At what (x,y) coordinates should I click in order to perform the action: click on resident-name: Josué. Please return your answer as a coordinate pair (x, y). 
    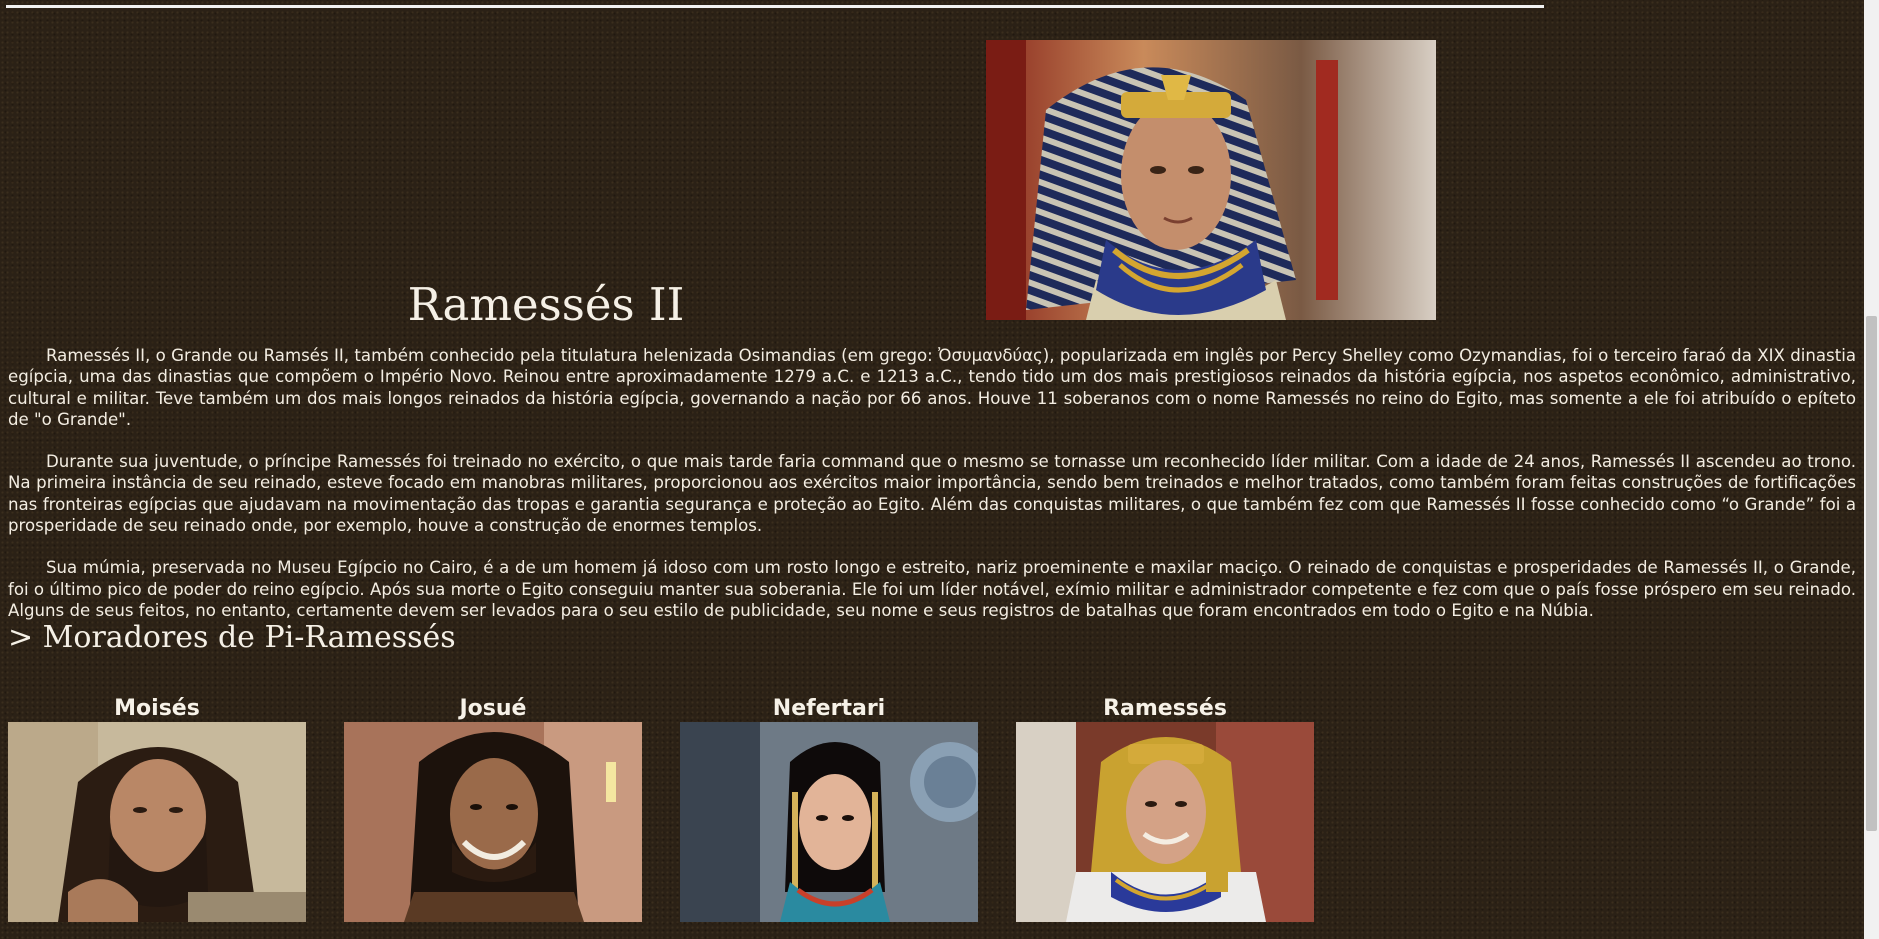
    Looking at the image, I should click on (493, 708).